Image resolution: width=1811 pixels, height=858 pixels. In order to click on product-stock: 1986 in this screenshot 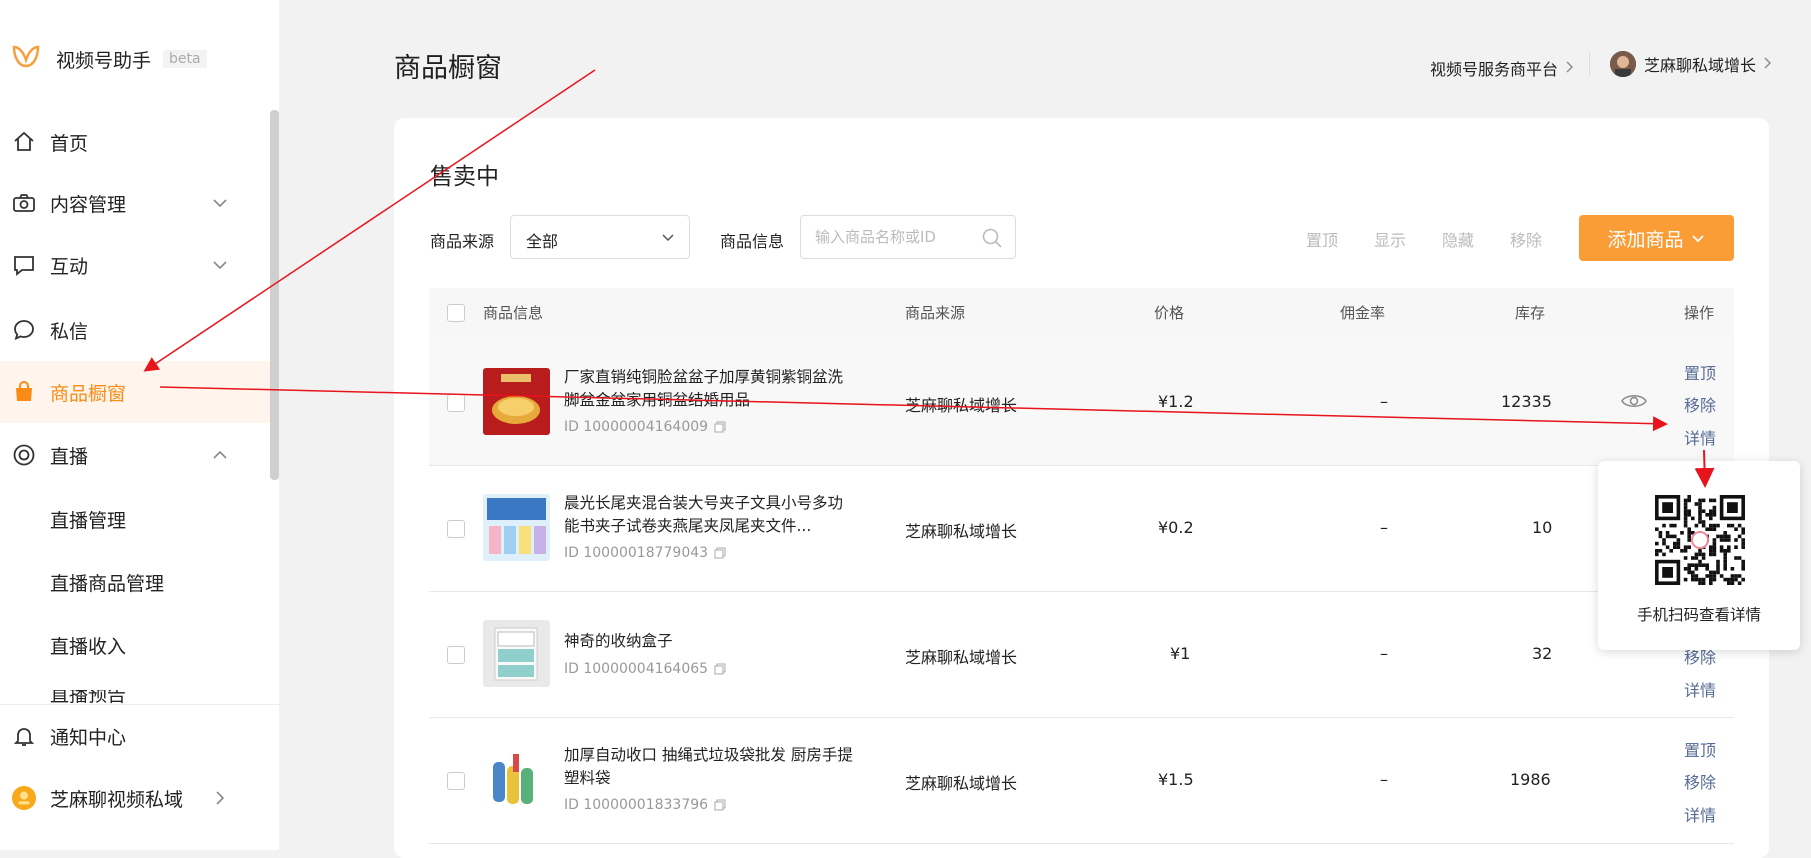, I will do `click(1530, 779)`.